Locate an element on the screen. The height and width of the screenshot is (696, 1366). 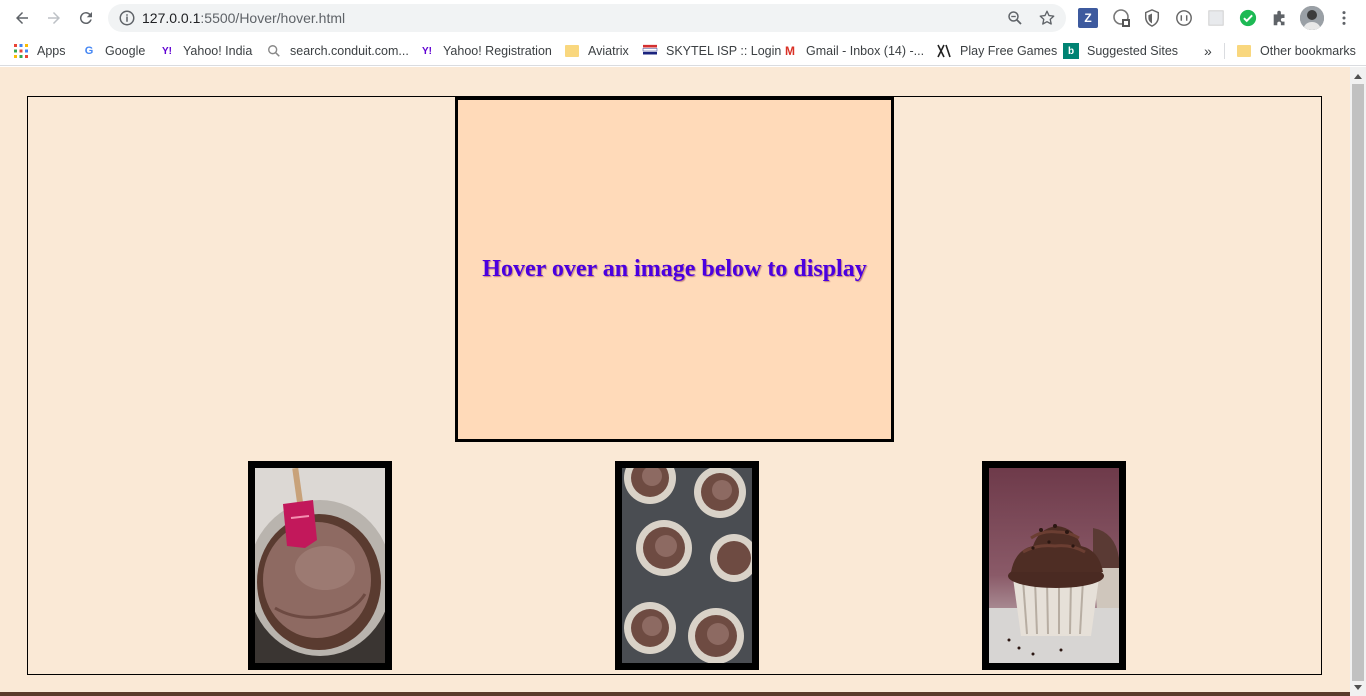
thumbnail-cupcake-tin is located at coordinates (687, 565).